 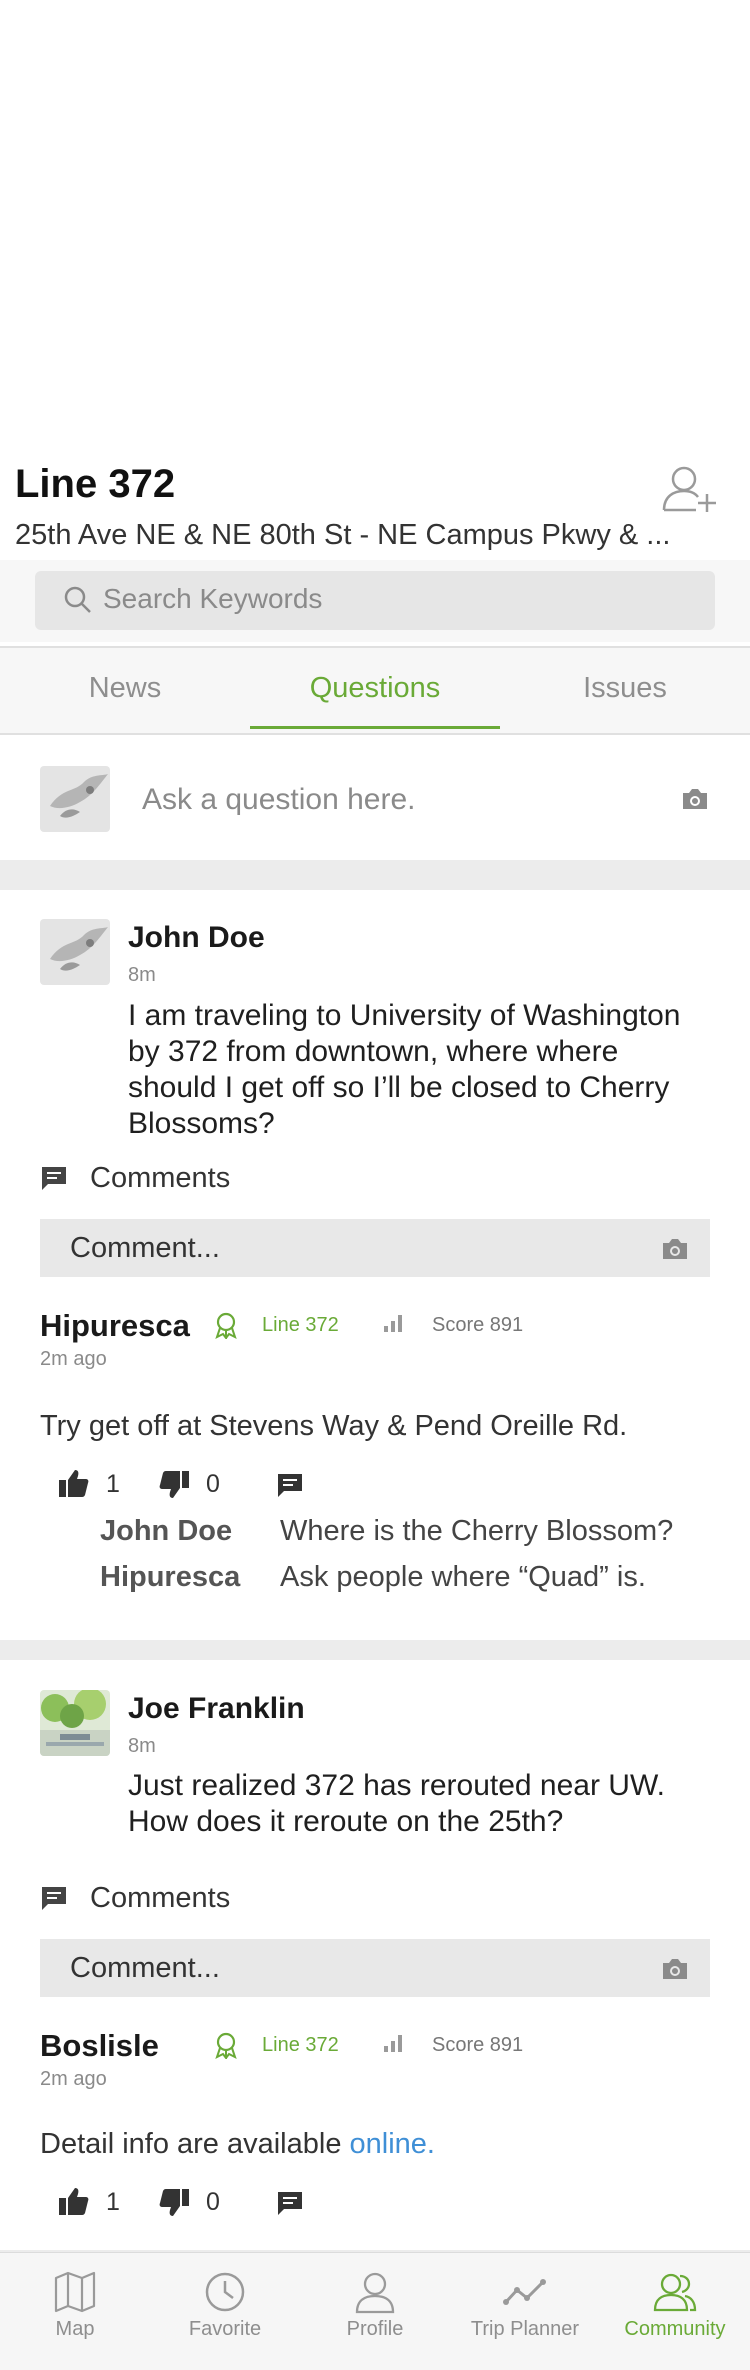 I want to click on tab-questions: Questions, so click(x=375, y=688).